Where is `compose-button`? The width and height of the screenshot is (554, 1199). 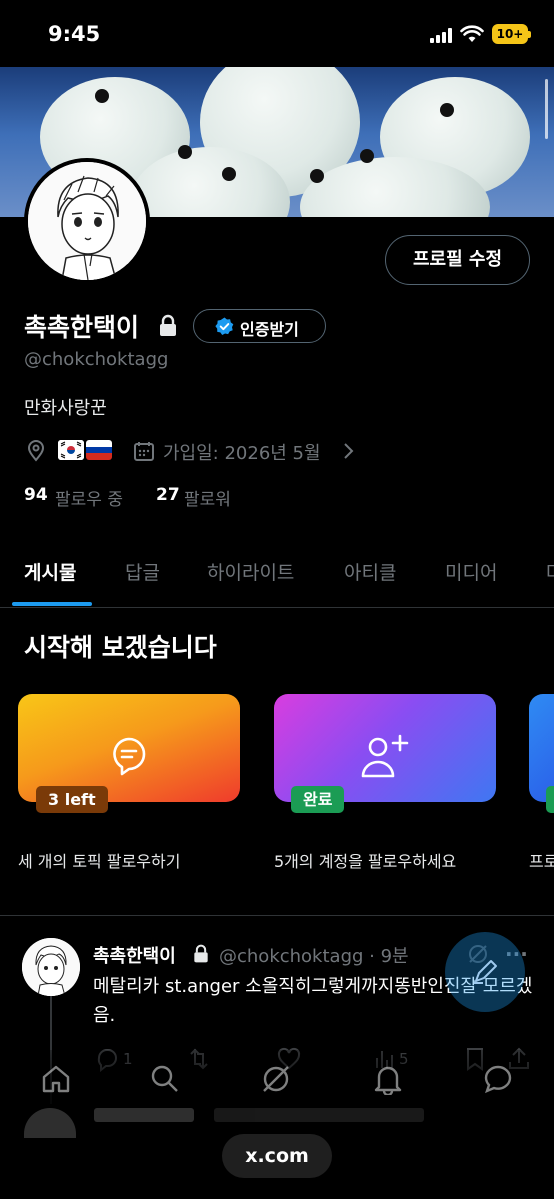
compose-button is located at coordinates (485, 972).